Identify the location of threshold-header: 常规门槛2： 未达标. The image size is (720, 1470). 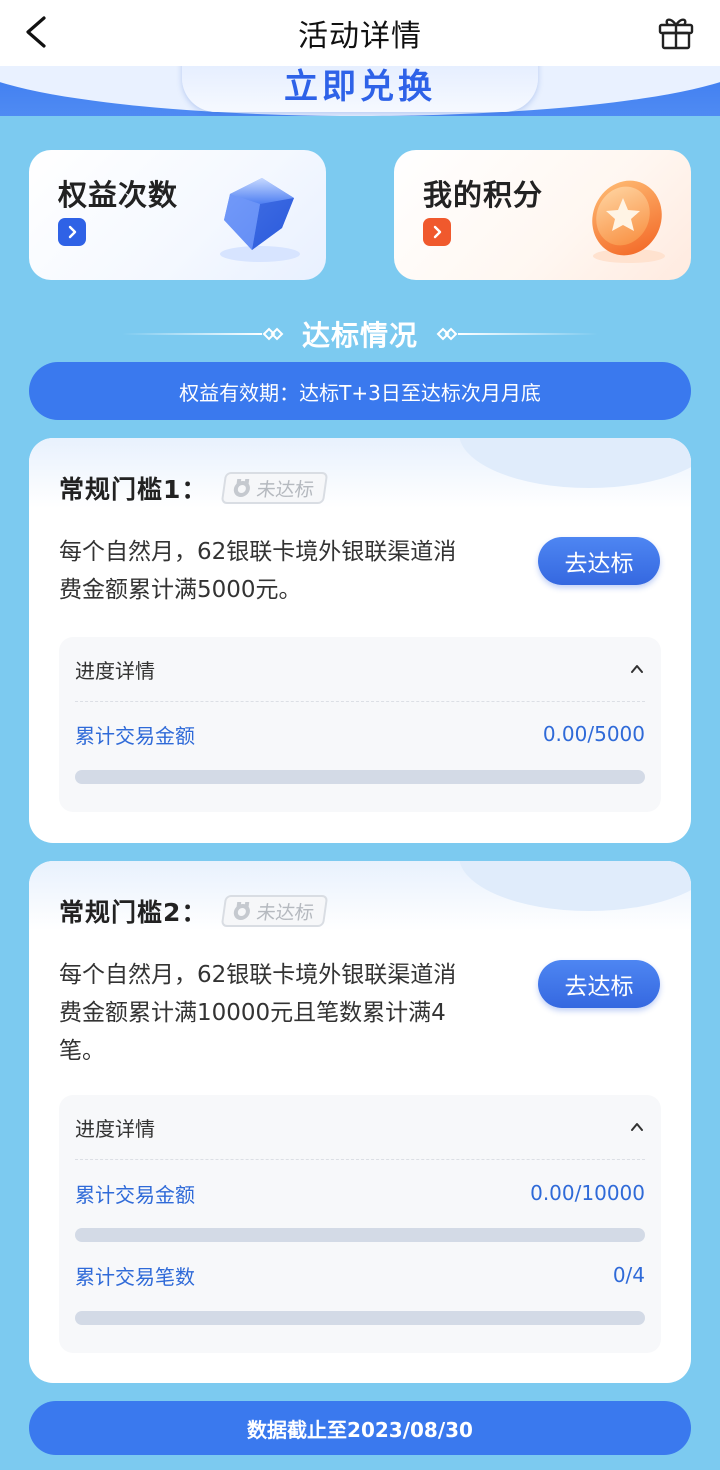
(194, 911).